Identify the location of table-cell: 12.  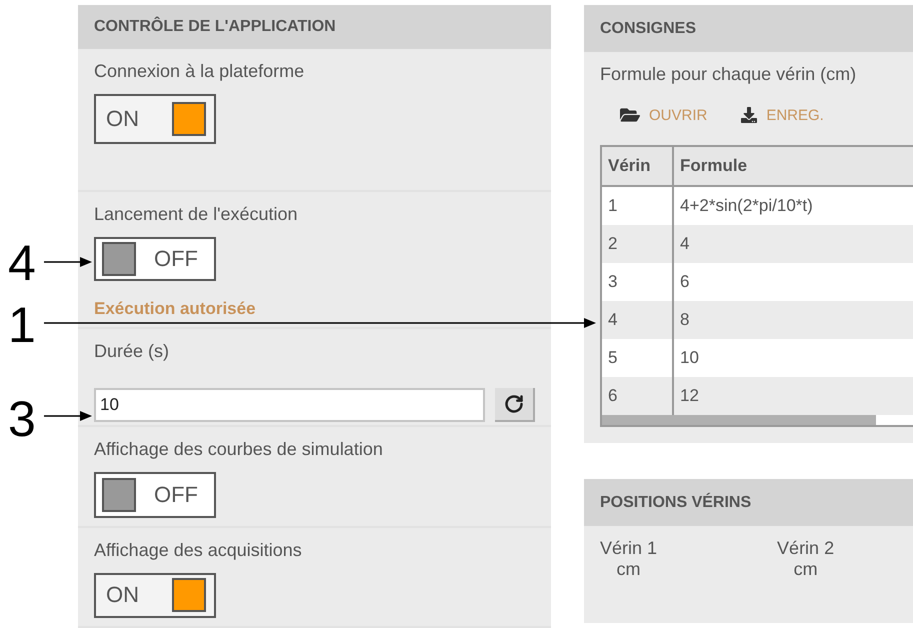
(793, 396).